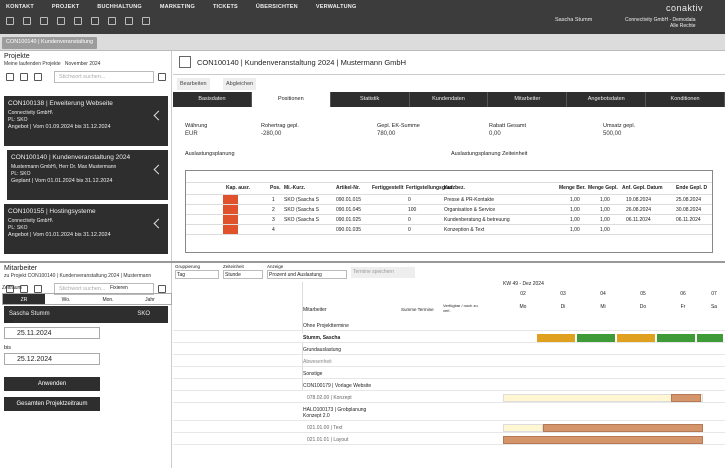 This screenshot has height=468, width=725. I want to click on planning-row: Grundauslastung, so click(449, 350).